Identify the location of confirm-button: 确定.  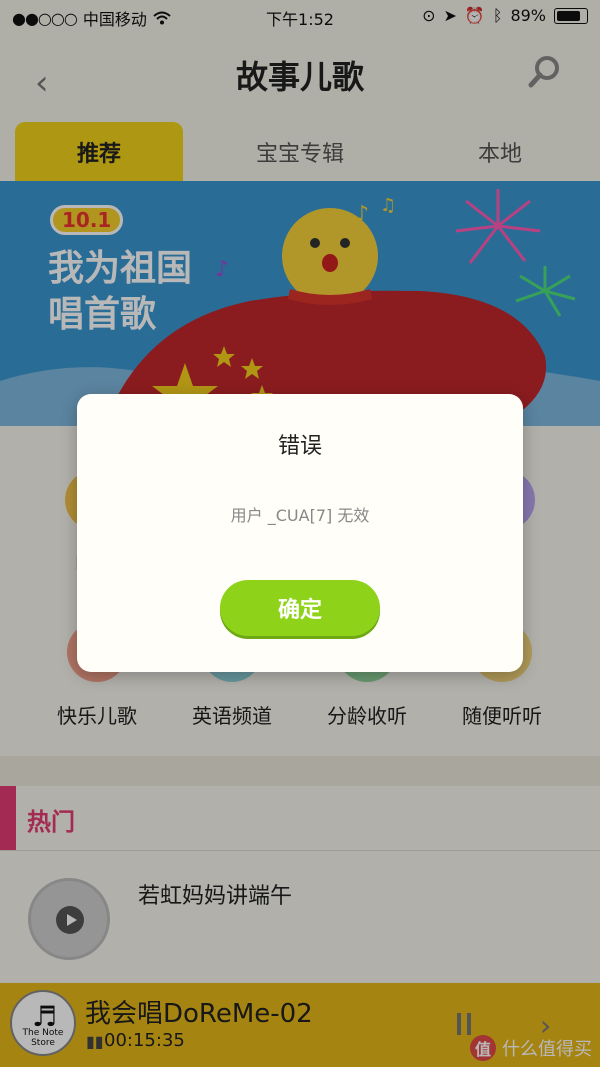
(300, 608).